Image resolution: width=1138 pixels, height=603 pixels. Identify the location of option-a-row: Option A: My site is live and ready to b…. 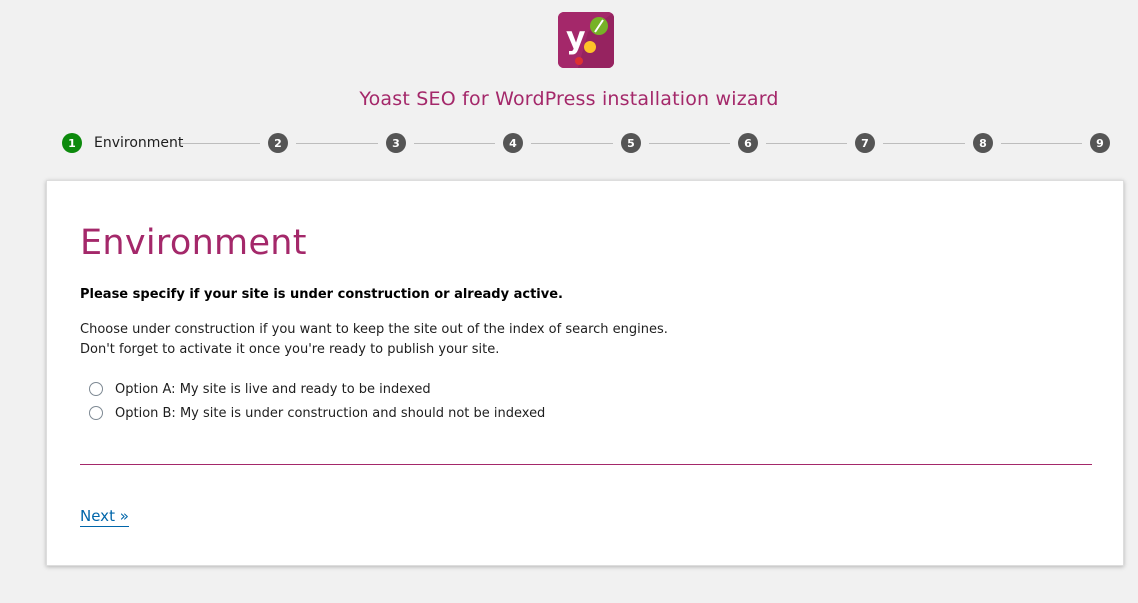
(317, 389).